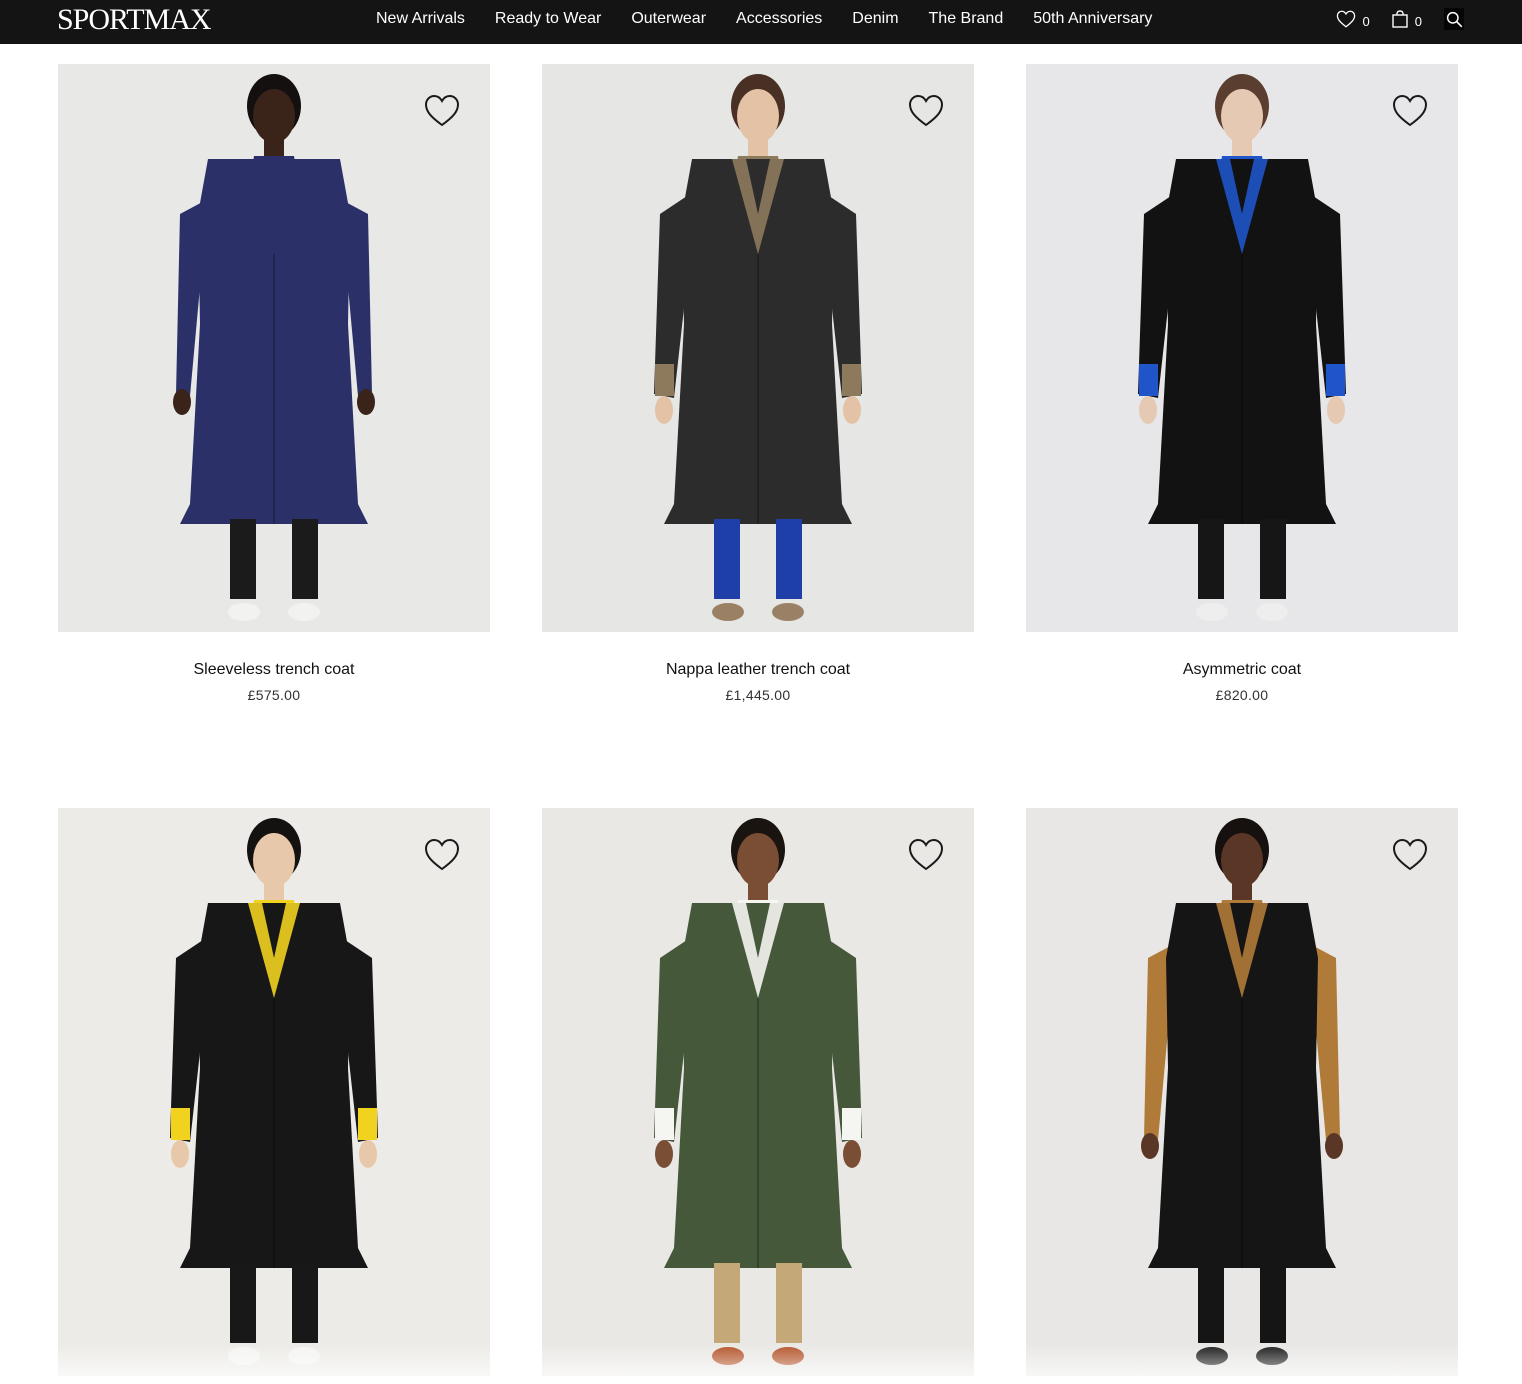 The width and height of the screenshot is (1522, 1384). Describe the element at coordinates (875, 19) in the screenshot. I see `nav-denim: Denim` at that location.